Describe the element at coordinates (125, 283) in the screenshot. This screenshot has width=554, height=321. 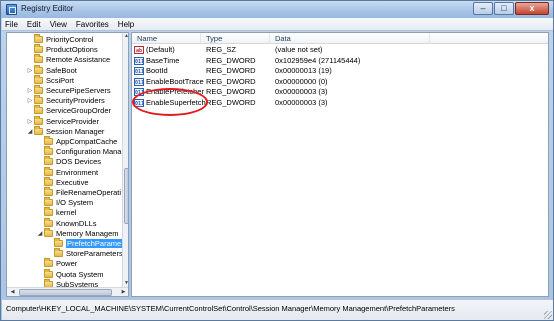
I see `scroll-down-arrow-icon: ▼` at that location.